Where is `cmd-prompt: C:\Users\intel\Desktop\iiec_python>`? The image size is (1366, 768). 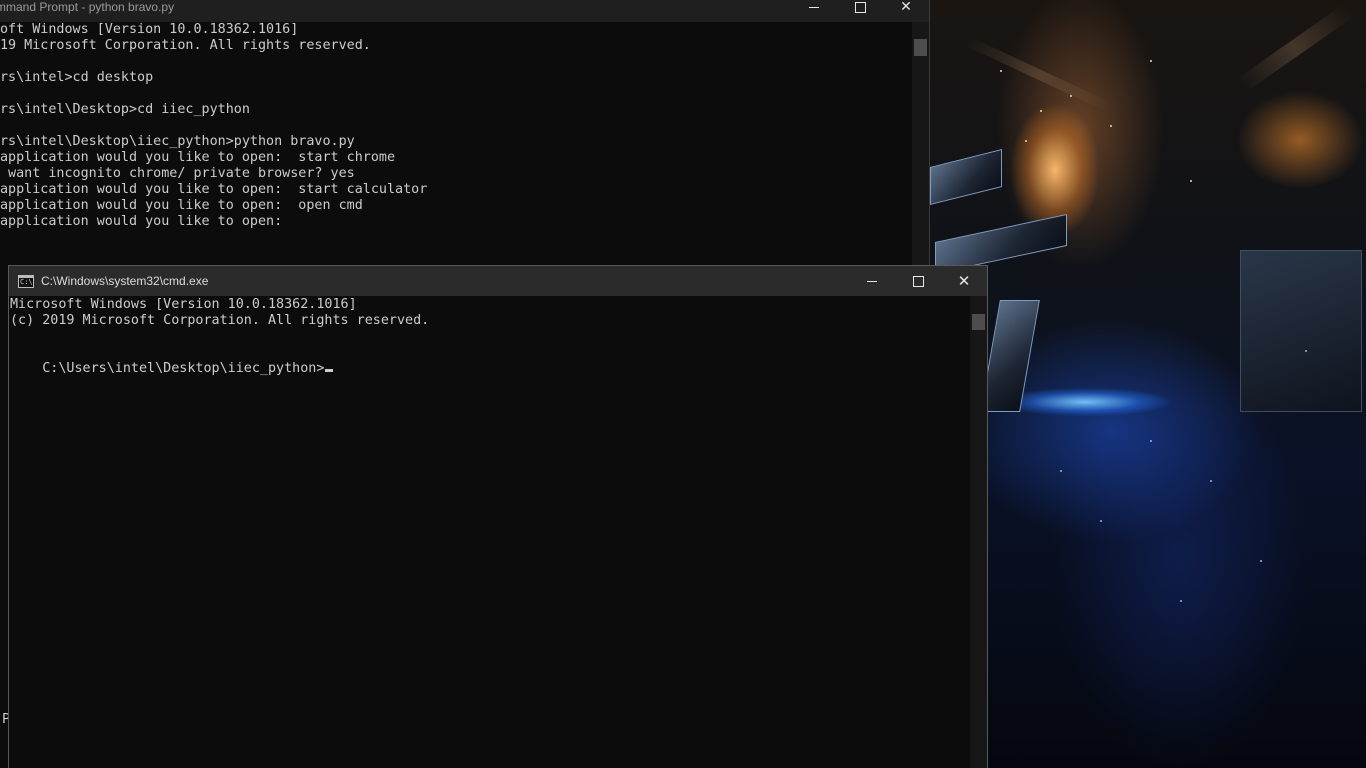 cmd-prompt: C:\Users\intel\Desktop\iiec_python> is located at coordinates (183, 368).